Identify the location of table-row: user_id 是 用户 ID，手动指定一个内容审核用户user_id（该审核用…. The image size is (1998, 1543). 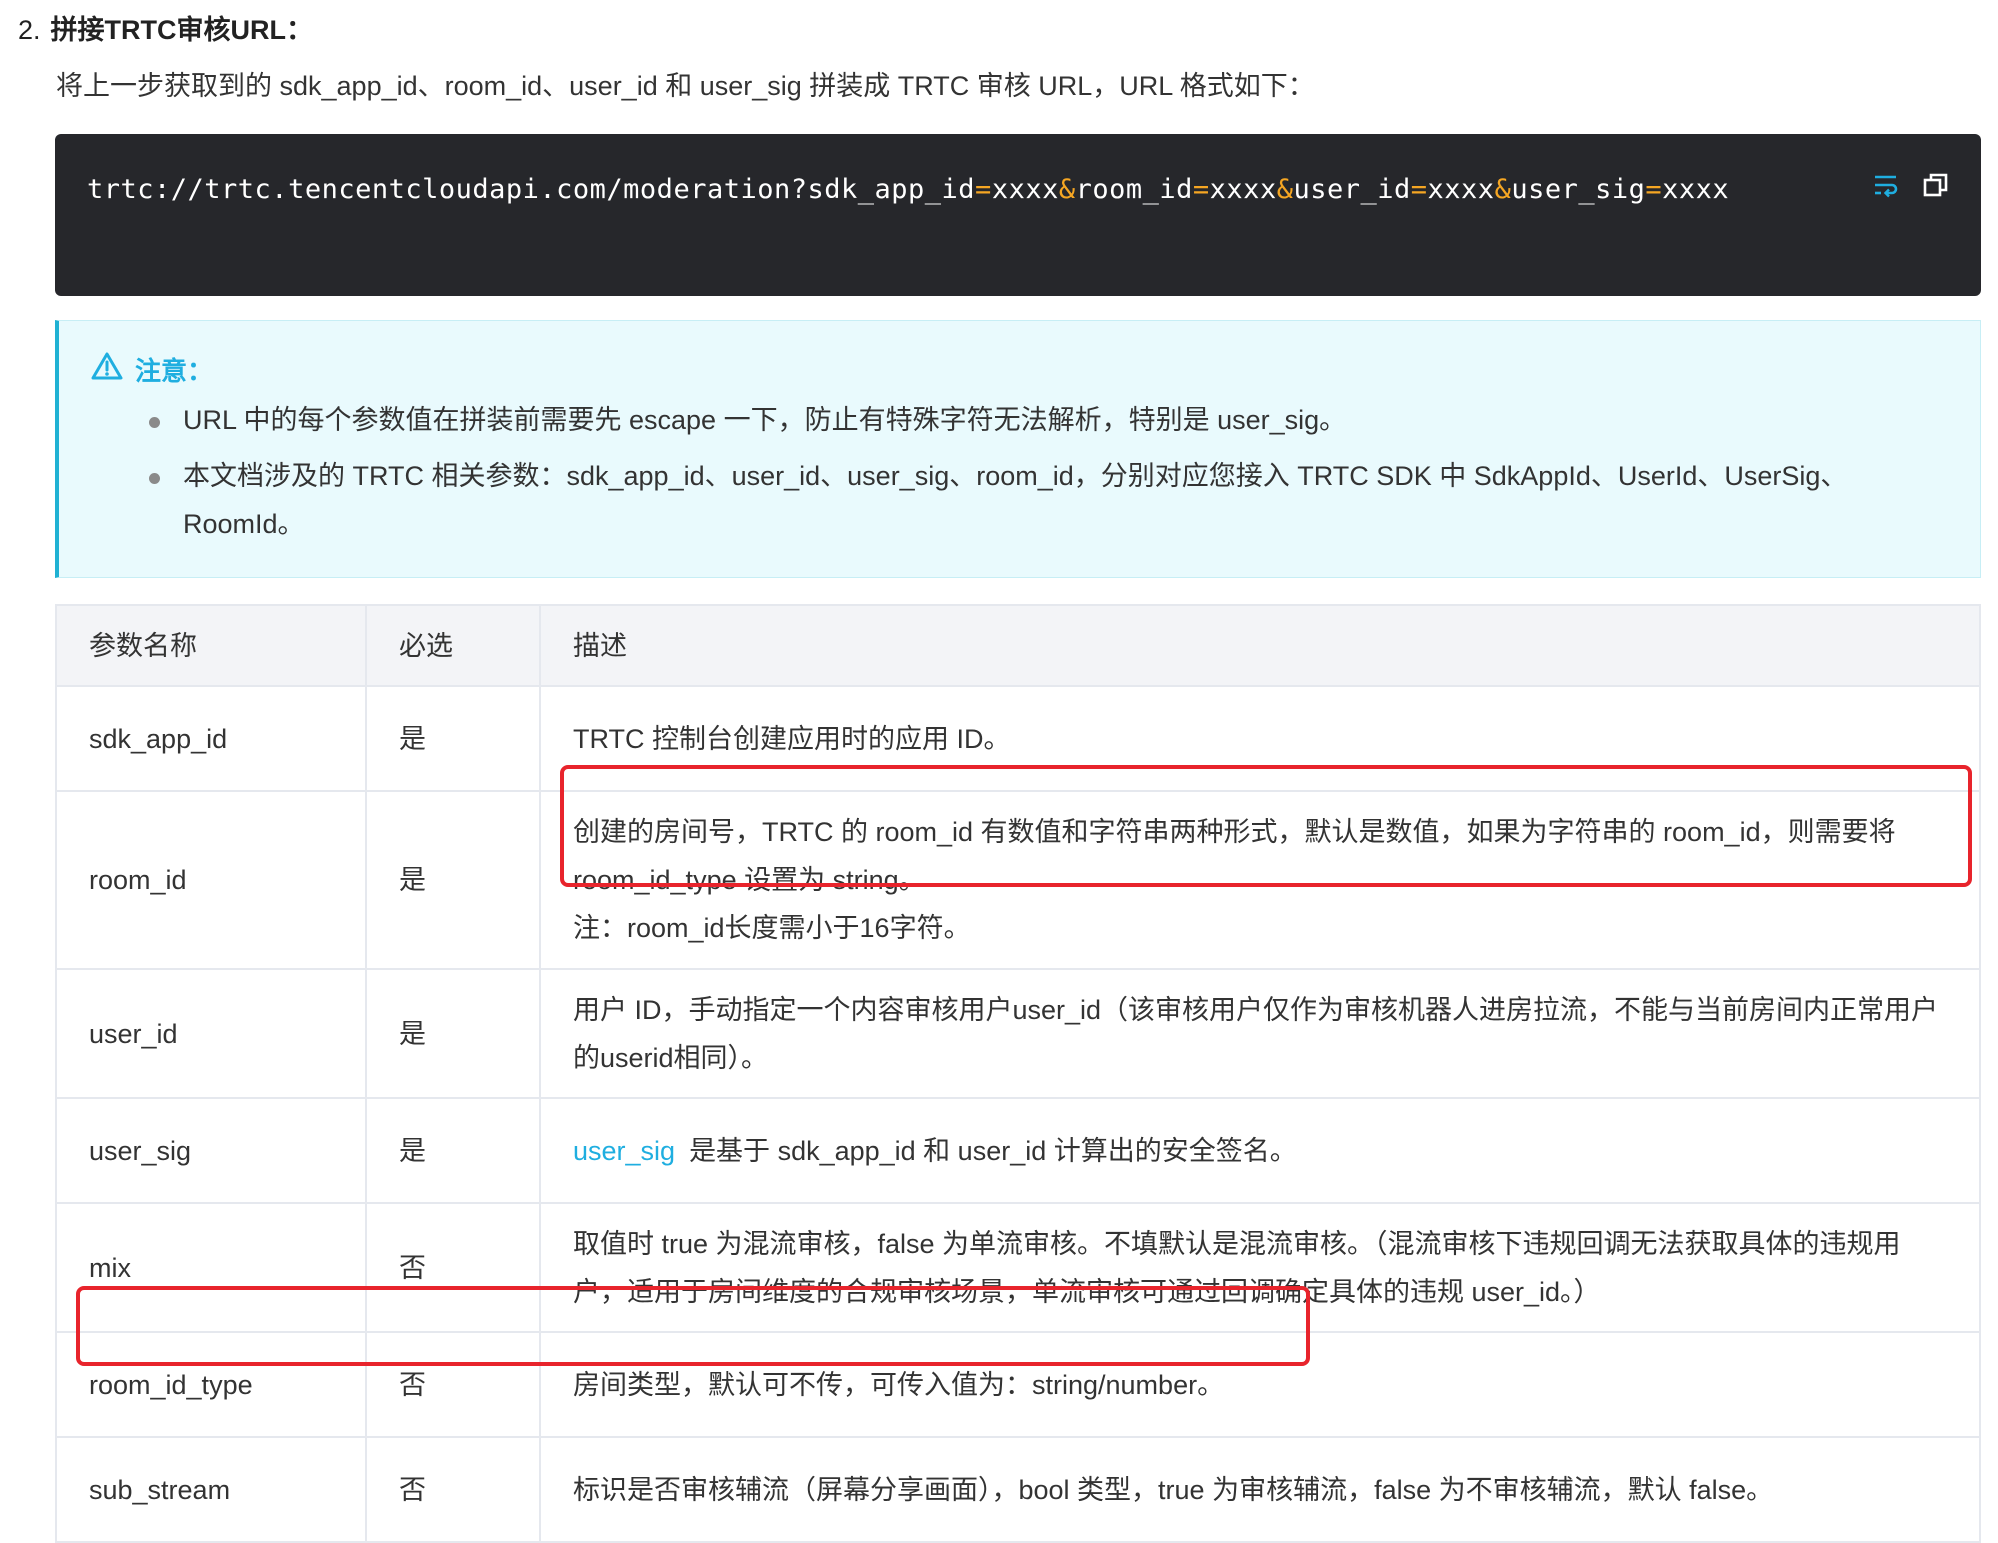
(1018, 1033).